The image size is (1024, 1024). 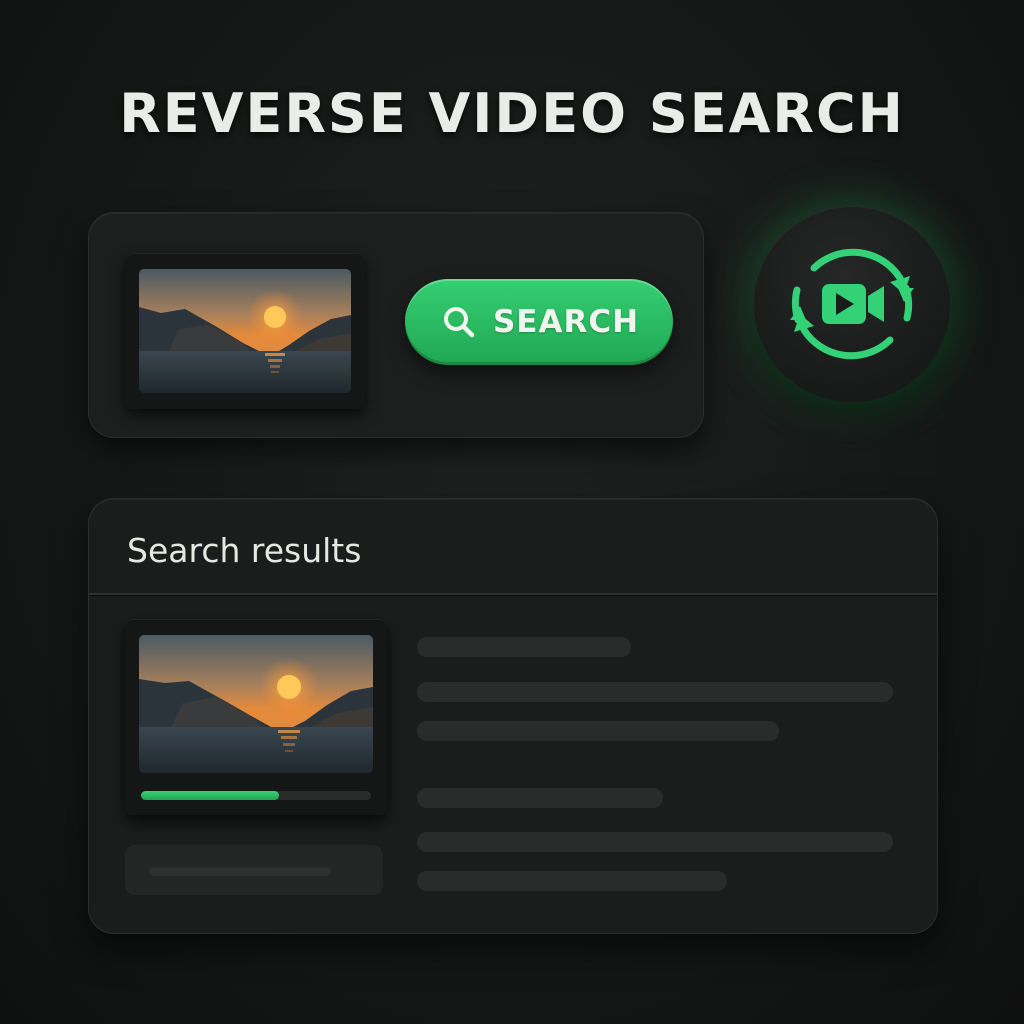 I want to click on sunset-lake-image, so click(x=245, y=331).